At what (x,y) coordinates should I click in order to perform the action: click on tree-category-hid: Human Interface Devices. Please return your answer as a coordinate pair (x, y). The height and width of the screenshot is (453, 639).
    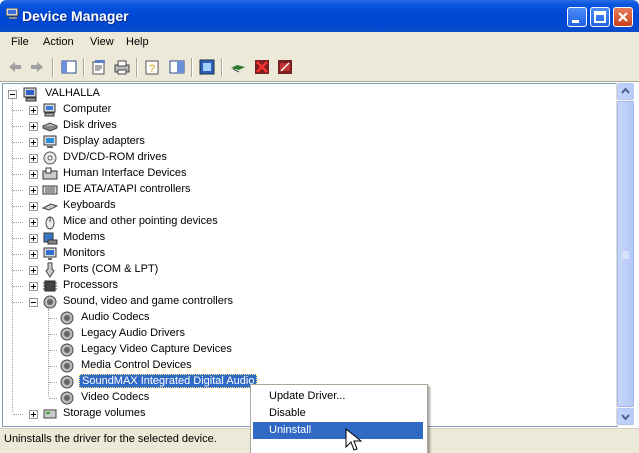
    Looking at the image, I should click on (159, 174).